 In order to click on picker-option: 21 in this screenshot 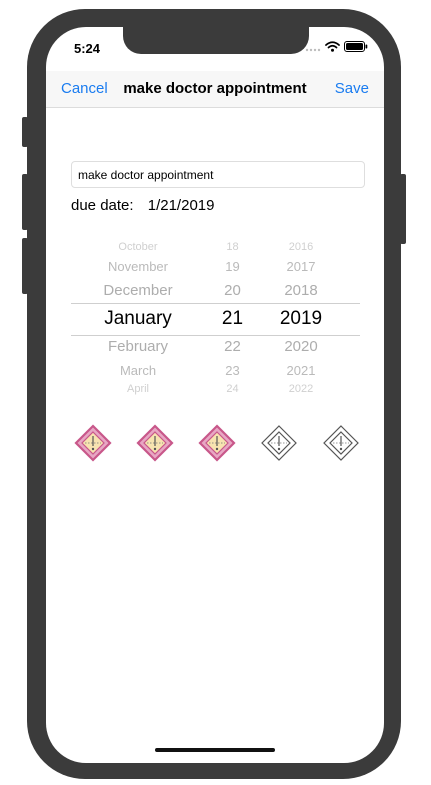, I will do `click(232, 318)`.